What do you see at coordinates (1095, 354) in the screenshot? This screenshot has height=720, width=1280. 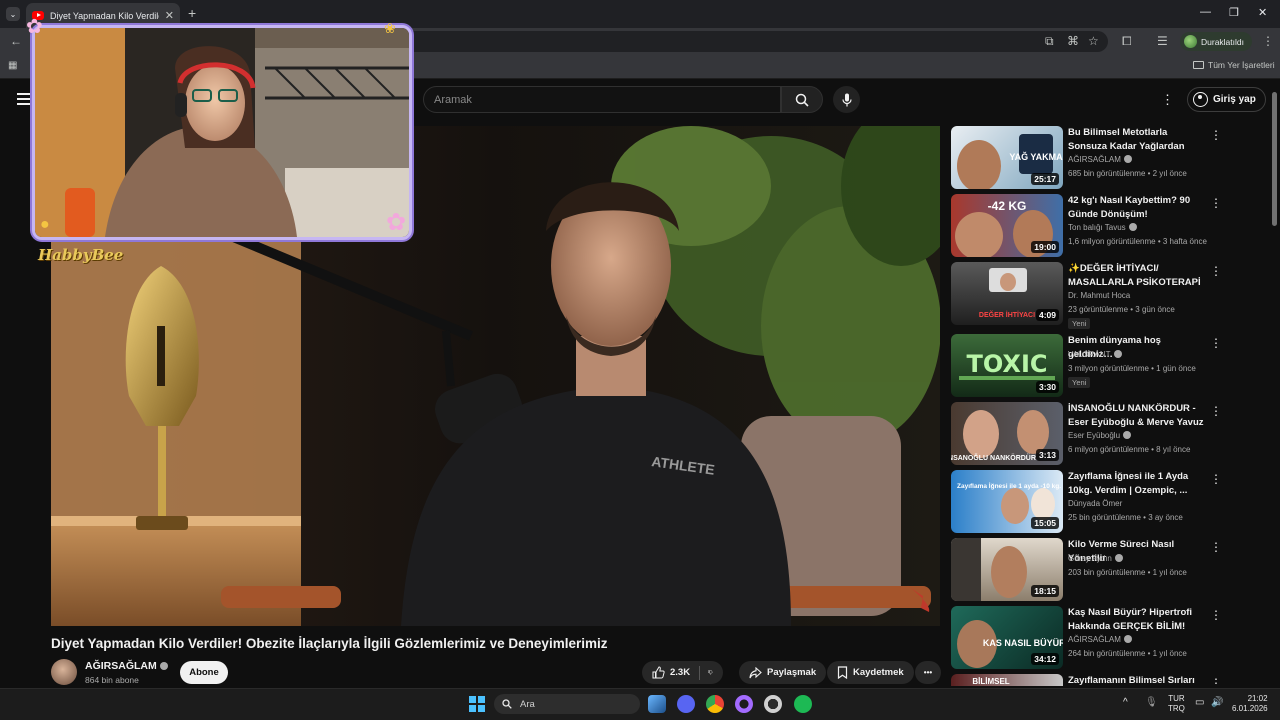 I see `rec-channel: VALORANT` at bounding box center [1095, 354].